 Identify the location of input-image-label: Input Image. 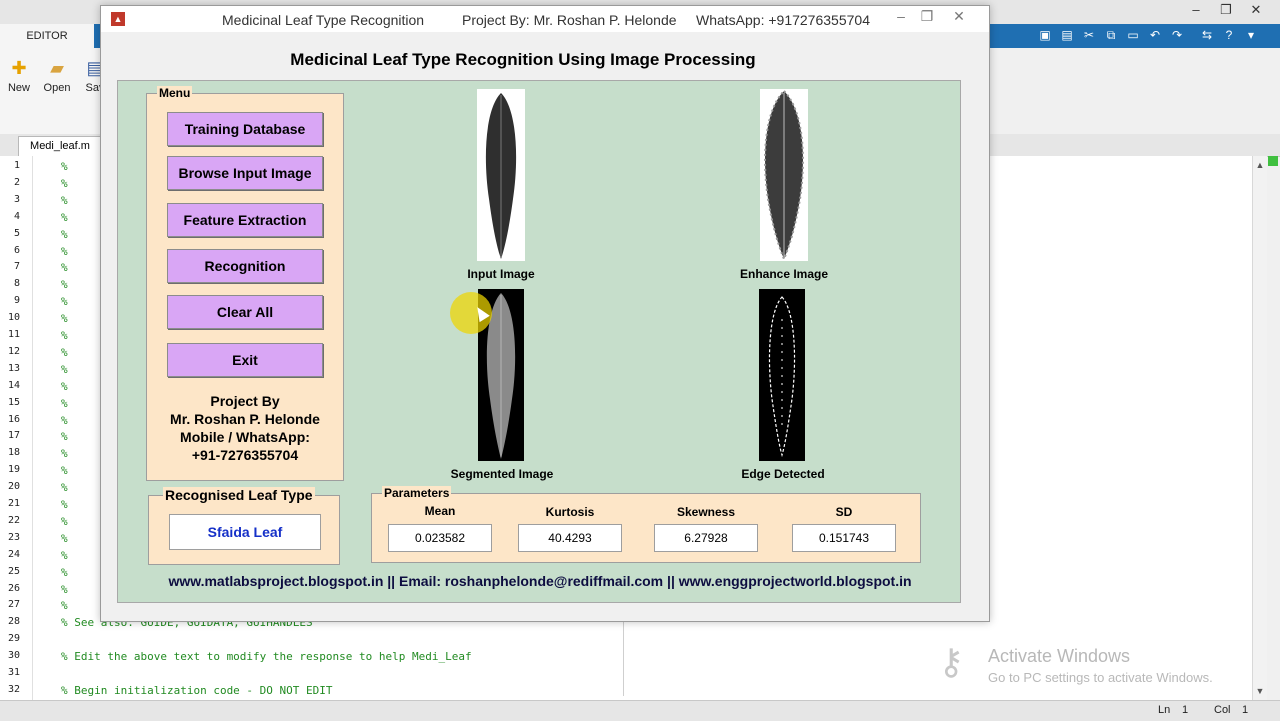
(501, 274).